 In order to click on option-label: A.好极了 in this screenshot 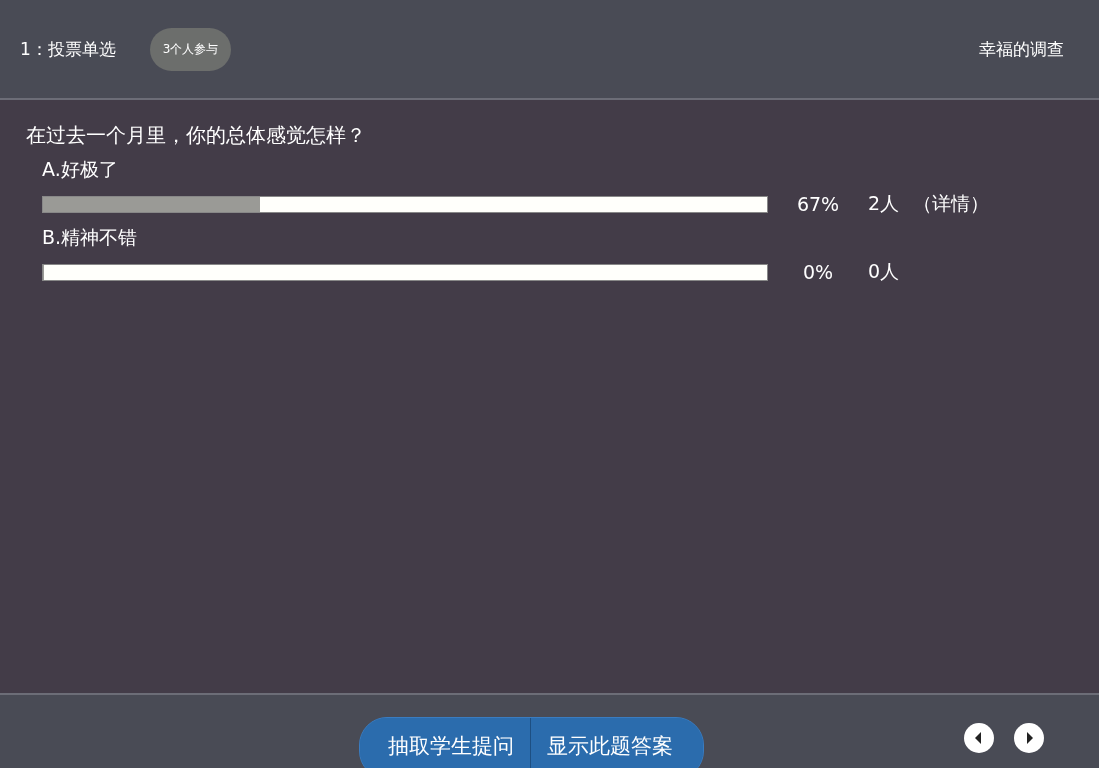, I will do `click(80, 169)`.